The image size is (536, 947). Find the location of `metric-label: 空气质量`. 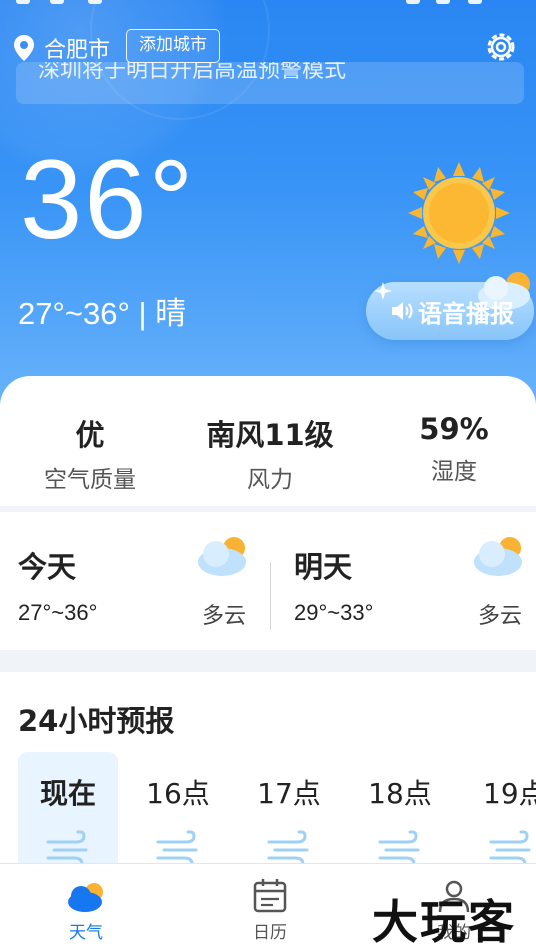

metric-label: 空气质量 is located at coordinates (90, 480).